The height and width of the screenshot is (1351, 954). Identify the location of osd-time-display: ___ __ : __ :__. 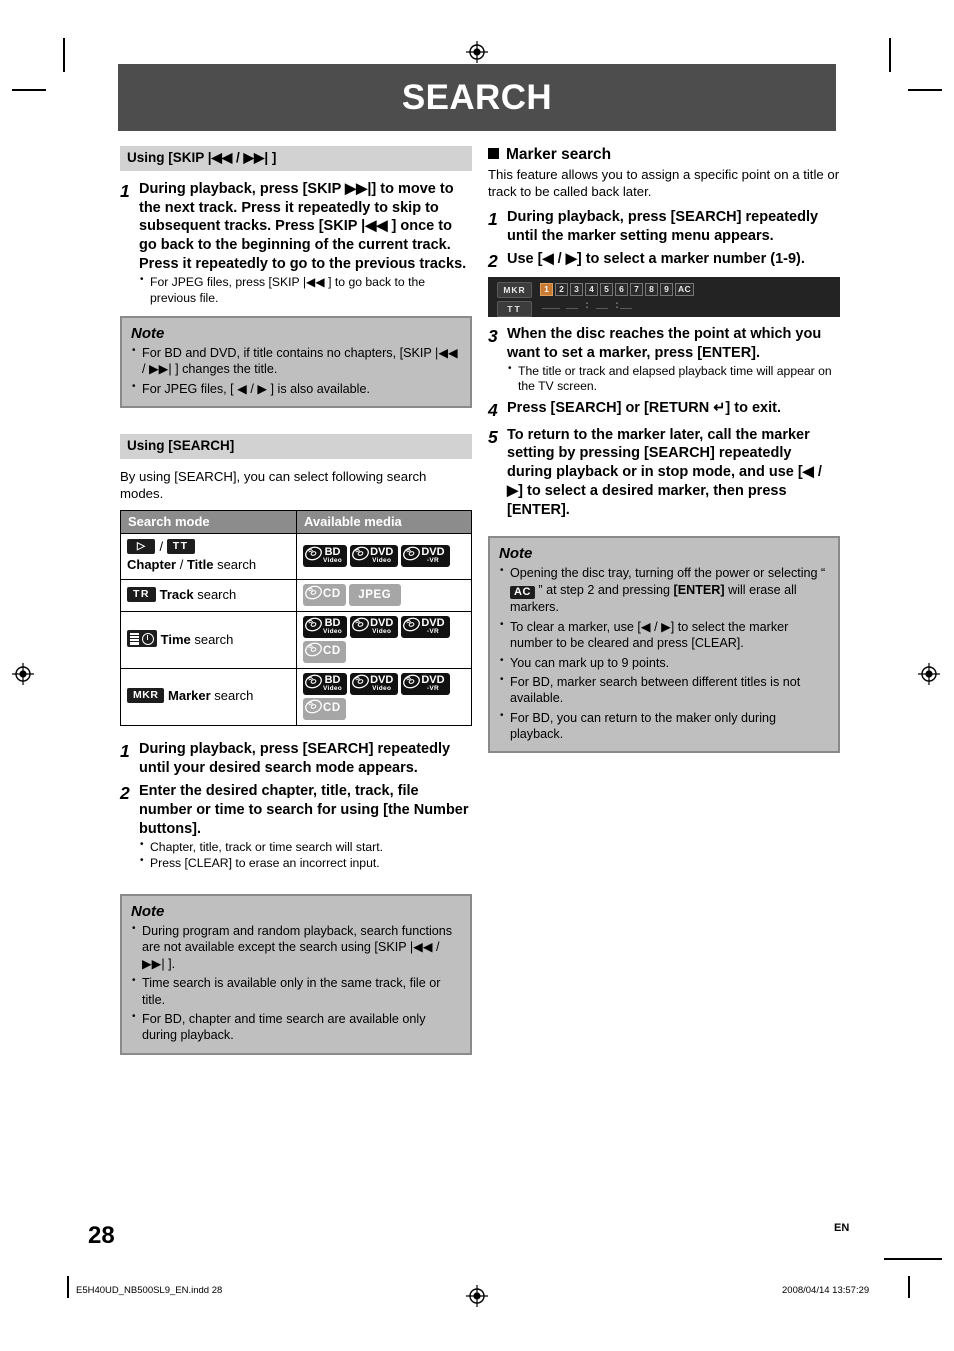
(587, 306).